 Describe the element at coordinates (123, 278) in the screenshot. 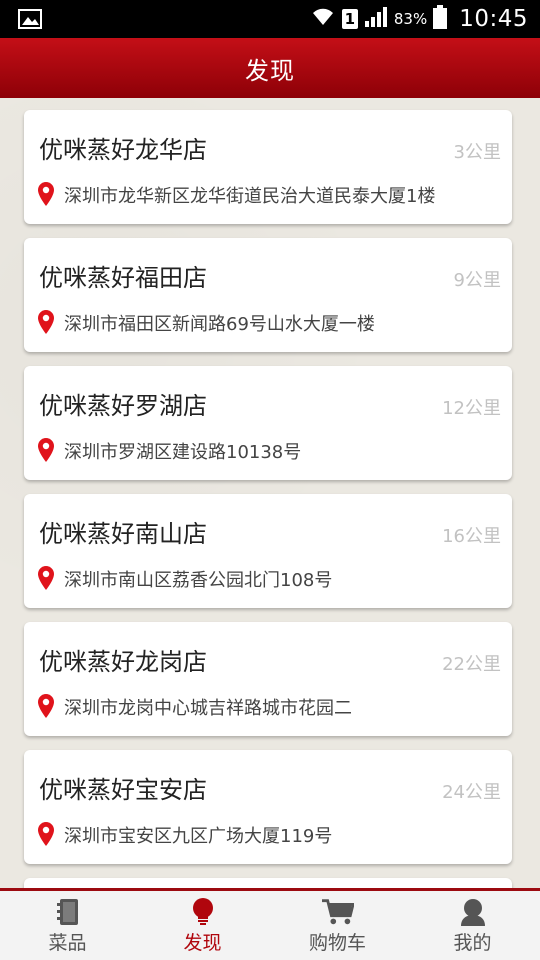

I see `store-name: 优咪蒸好福田店` at that location.